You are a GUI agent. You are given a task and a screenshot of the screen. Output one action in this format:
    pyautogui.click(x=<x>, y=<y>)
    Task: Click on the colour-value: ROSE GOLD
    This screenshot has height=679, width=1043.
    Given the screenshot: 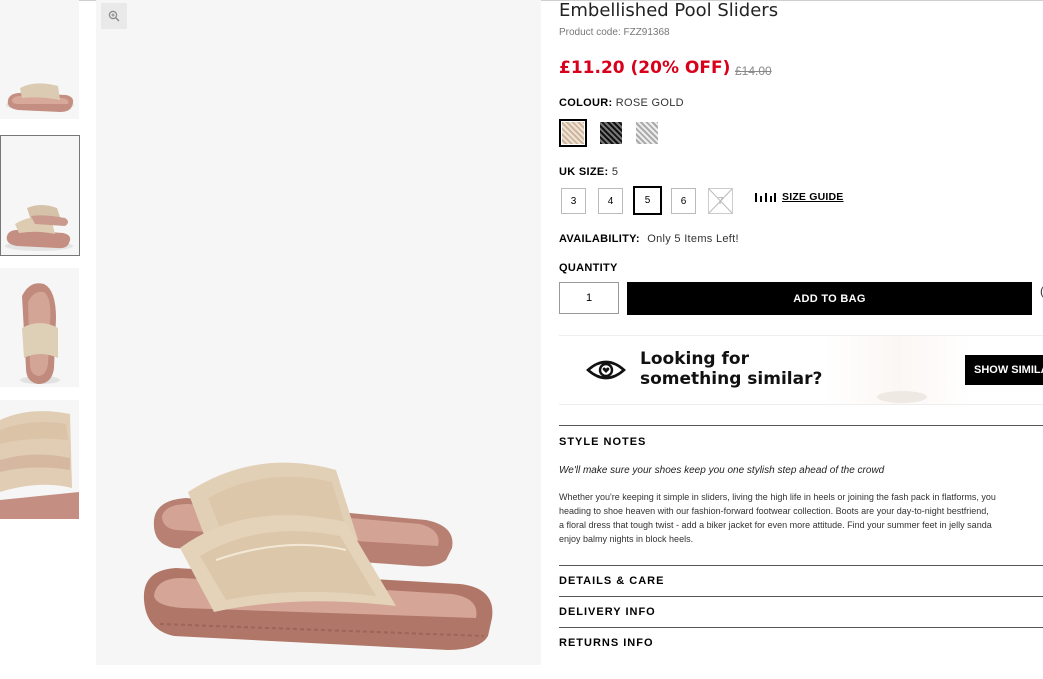 What is the action you would take?
    pyautogui.click(x=649, y=103)
    